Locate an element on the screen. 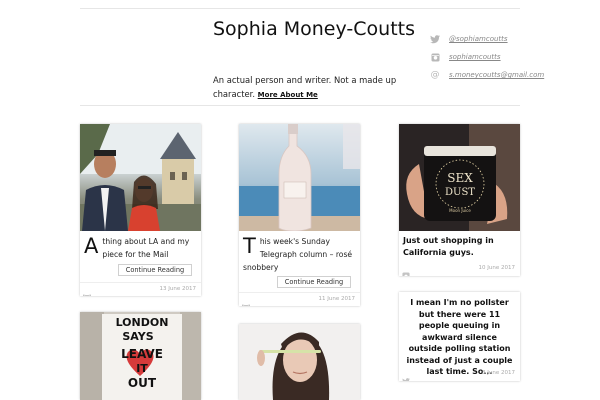  post-date: 8 June 2017 is located at coordinates (498, 373).